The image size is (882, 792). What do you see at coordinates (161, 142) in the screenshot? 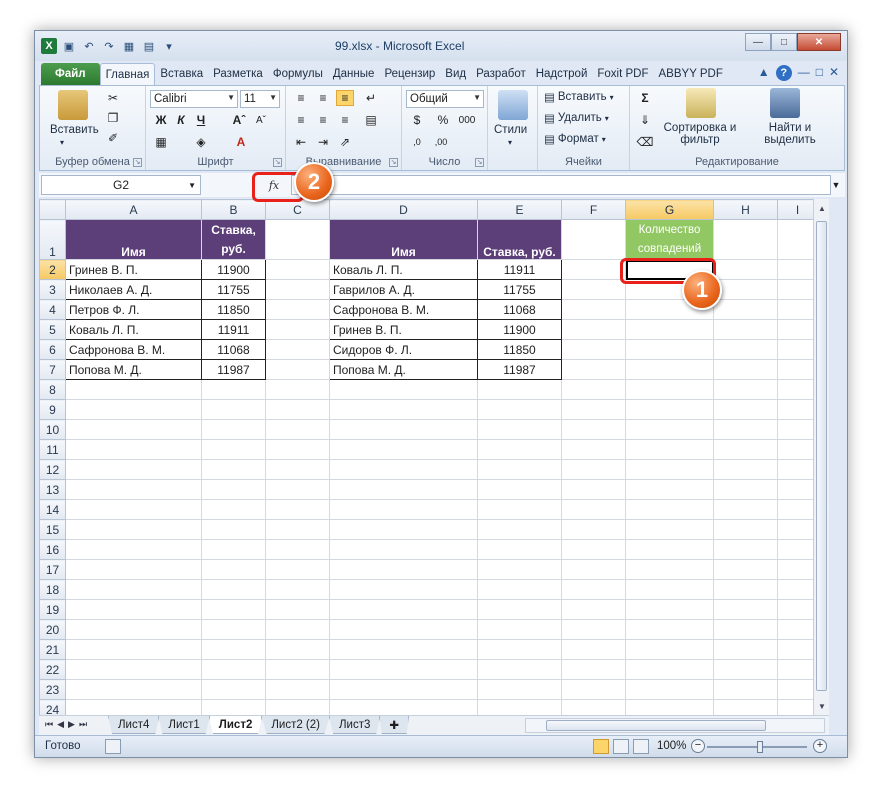
I see `borders-icon: ▦` at bounding box center [161, 142].